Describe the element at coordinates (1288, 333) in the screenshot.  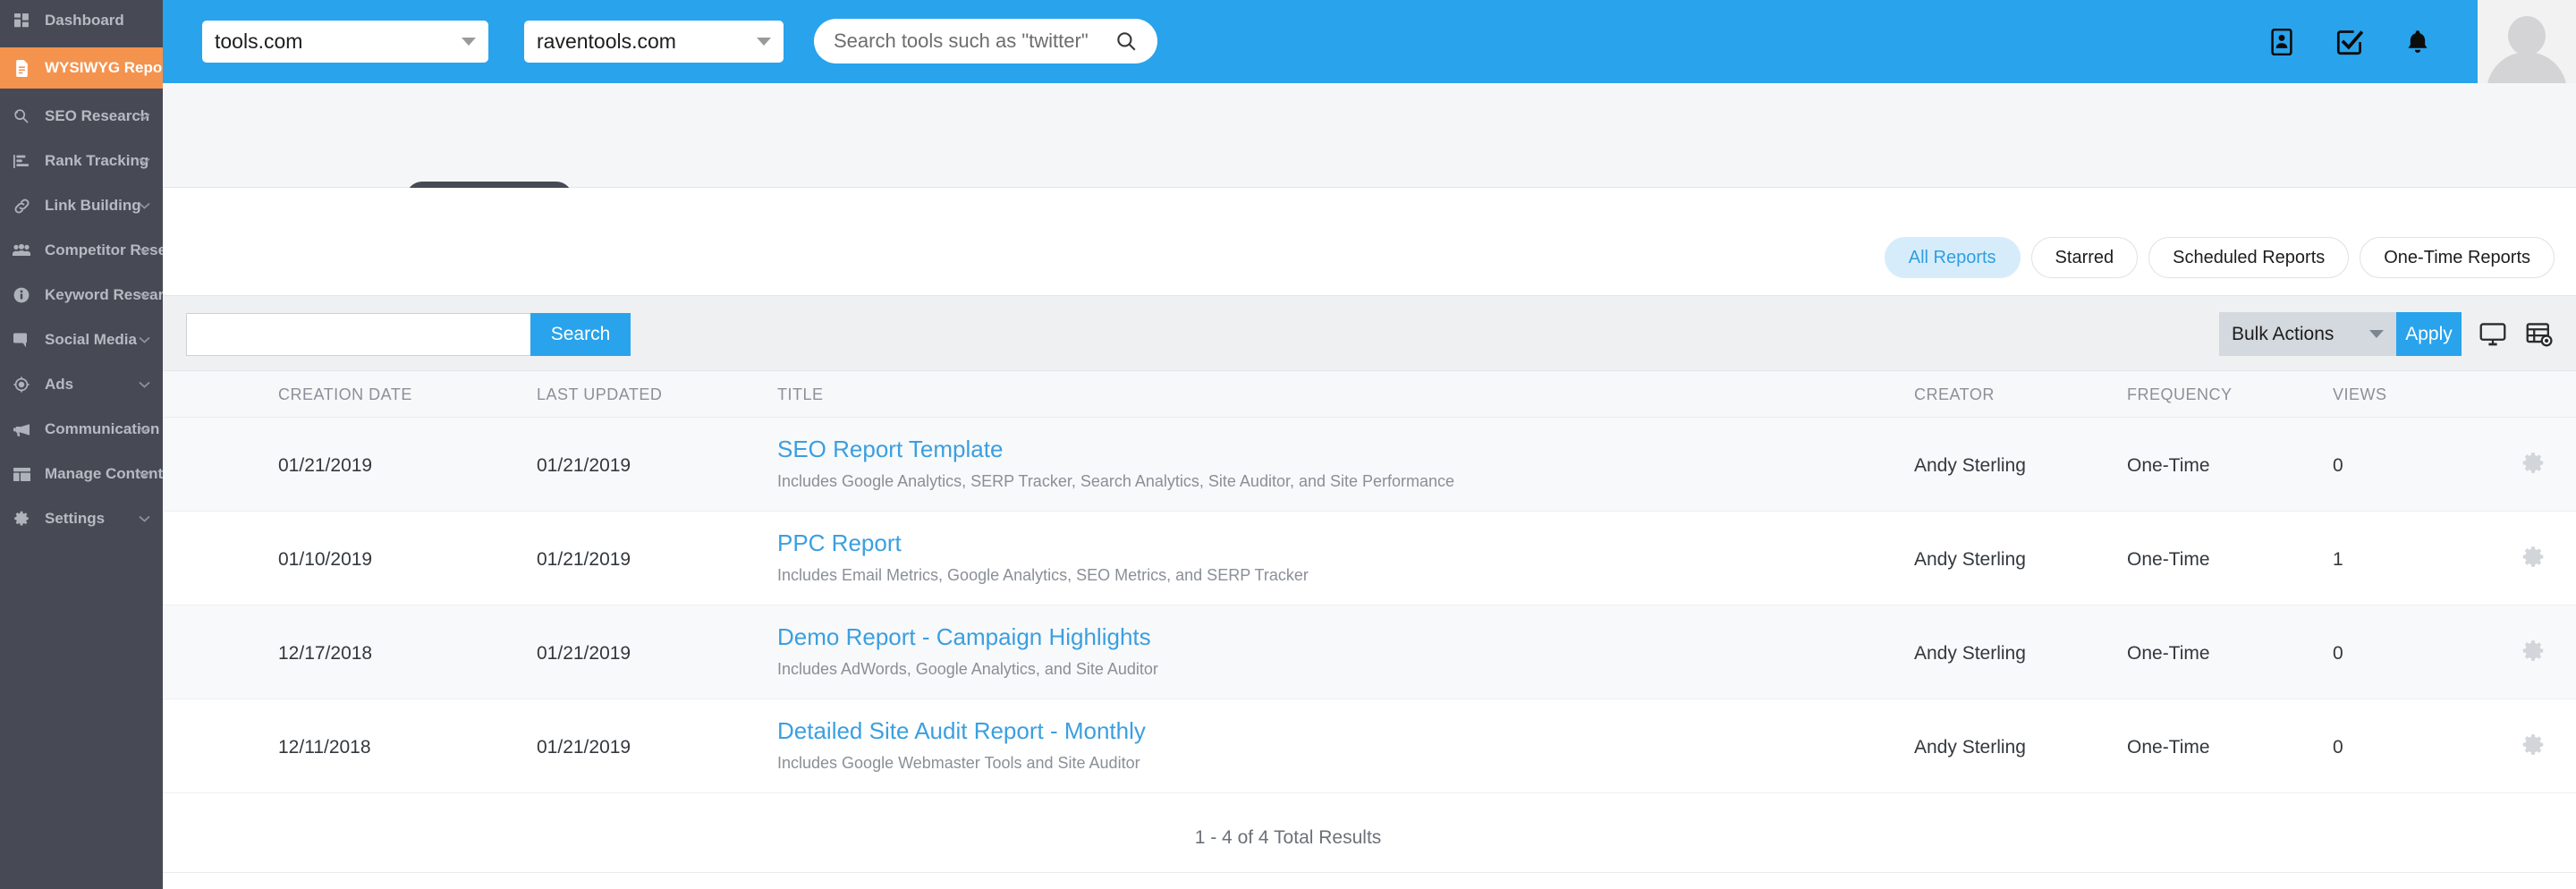
I see `table-toolbar: Search Bulk Actions Apply` at that location.